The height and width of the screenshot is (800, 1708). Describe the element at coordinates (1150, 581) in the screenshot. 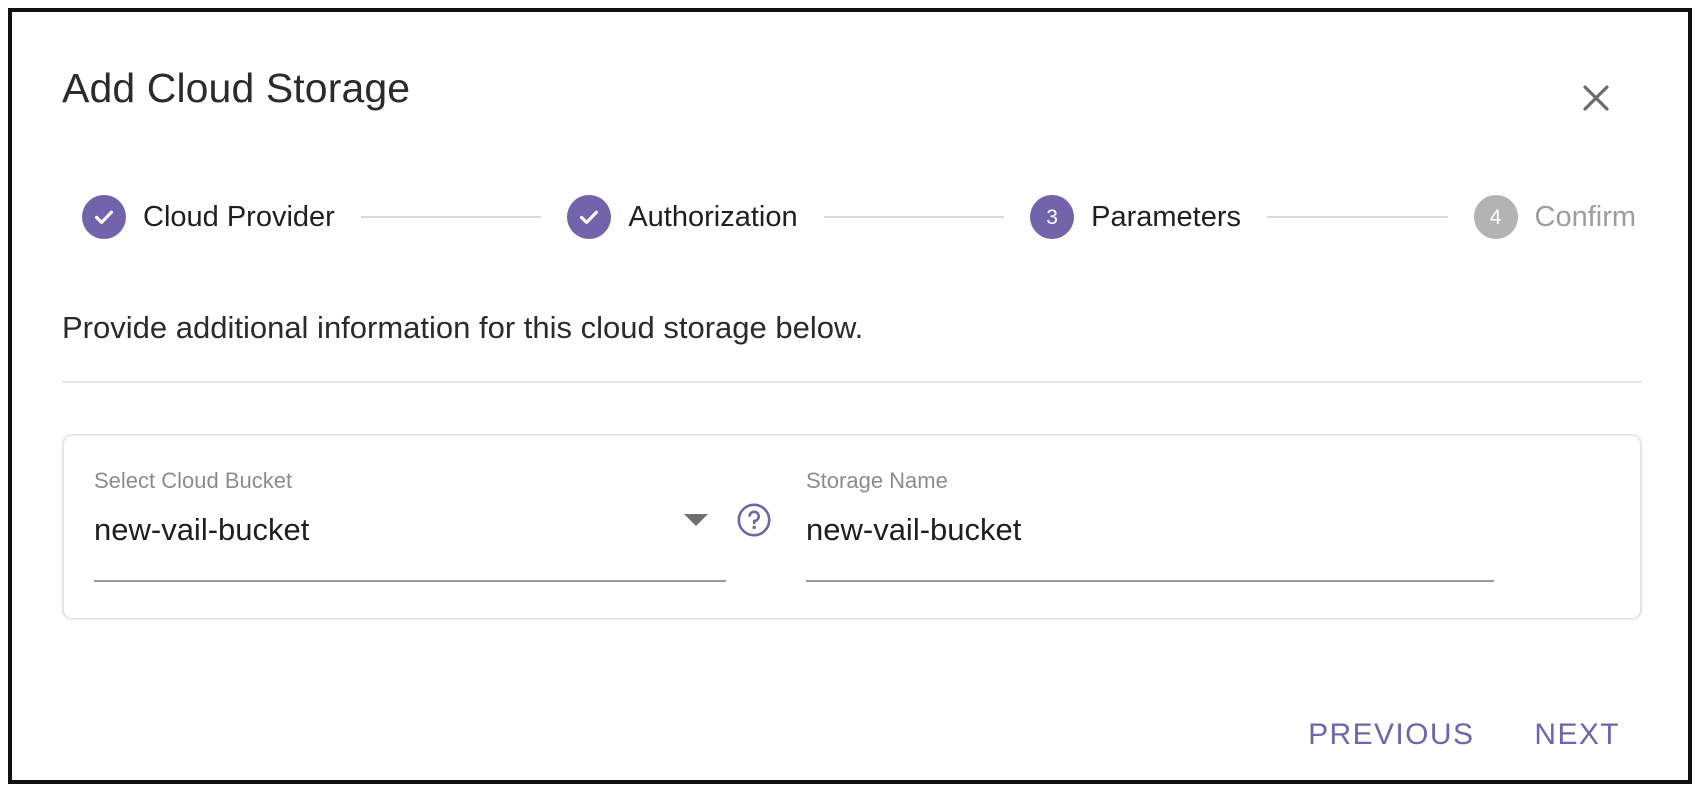

I see `storage-name-underline` at that location.